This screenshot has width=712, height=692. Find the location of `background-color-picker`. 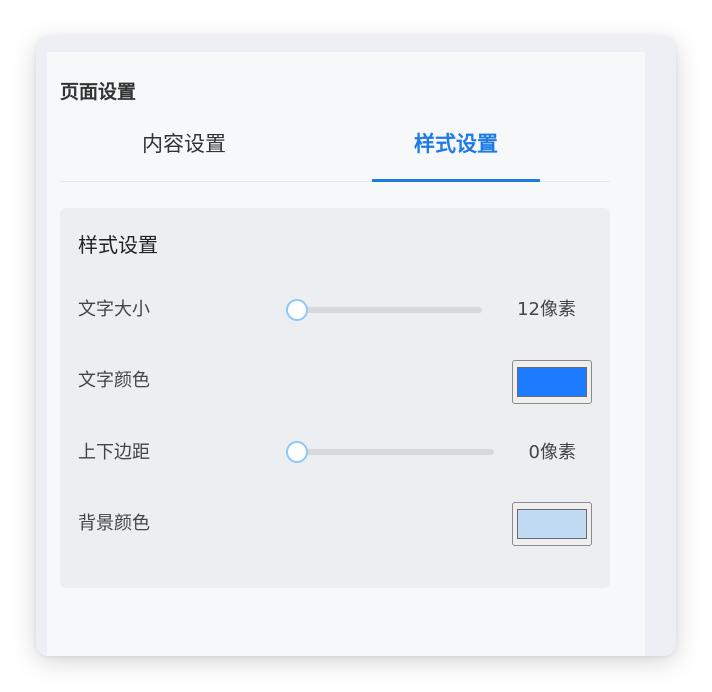

background-color-picker is located at coordinates (552, 524).